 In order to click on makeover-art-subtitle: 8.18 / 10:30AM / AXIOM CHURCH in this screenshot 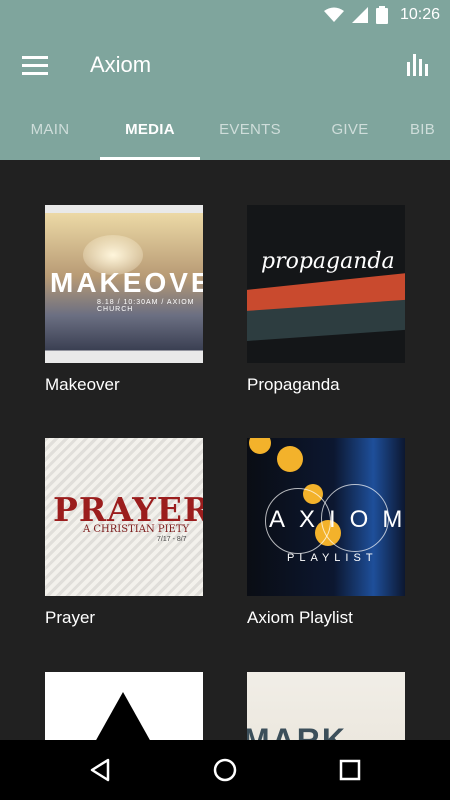, I will do `click(146, 306)`.